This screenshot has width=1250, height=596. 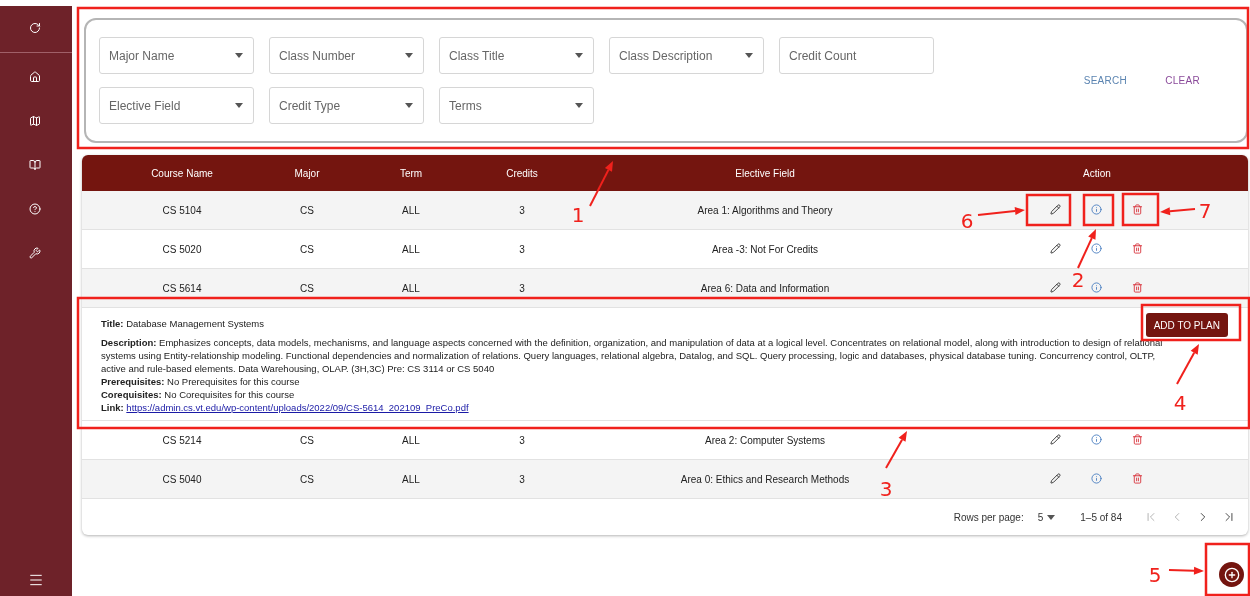 I want to click on detail-text: Prerequisites: No Prerequisites for this course, so click(x=200, y=381).